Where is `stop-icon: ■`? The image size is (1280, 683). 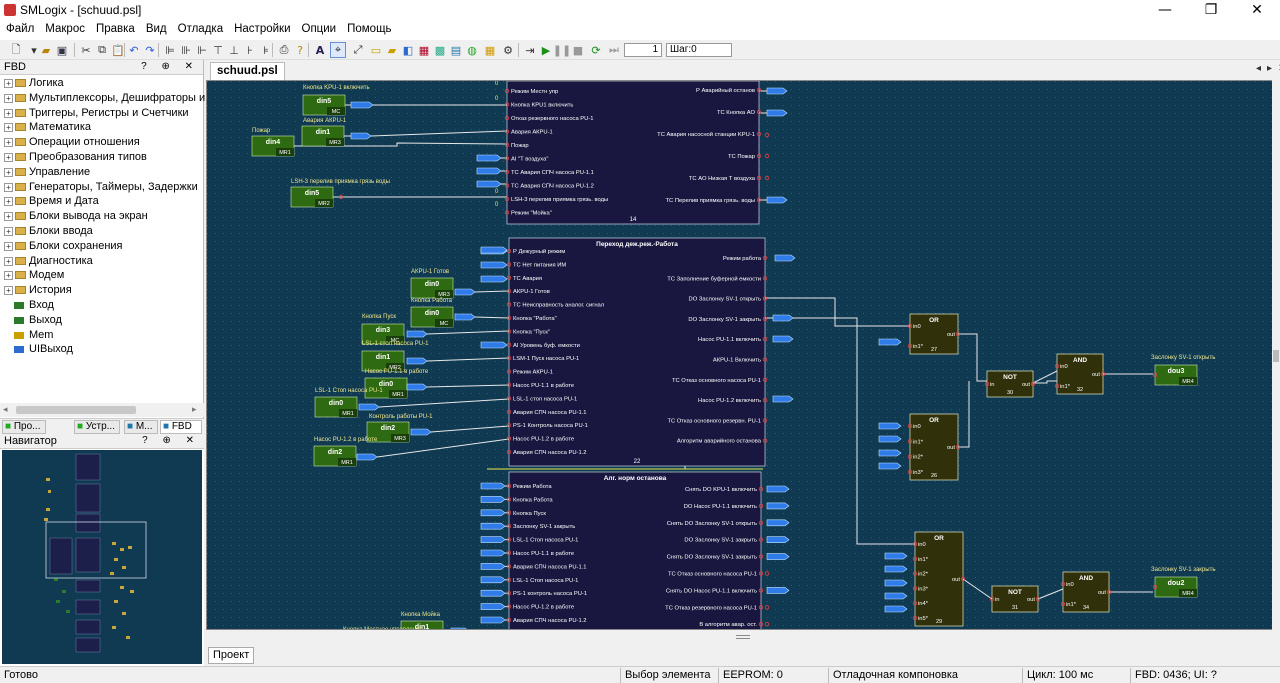
stop-icon: ■ is located at coordinates (578, 50).